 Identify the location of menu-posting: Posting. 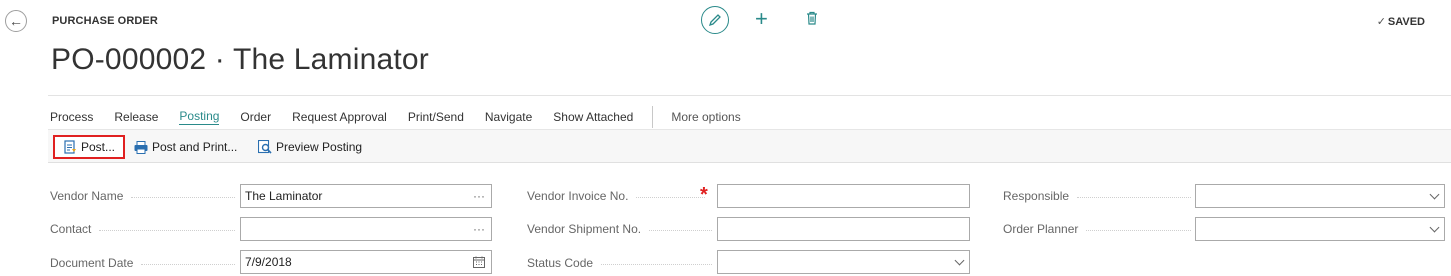
(199, 117).